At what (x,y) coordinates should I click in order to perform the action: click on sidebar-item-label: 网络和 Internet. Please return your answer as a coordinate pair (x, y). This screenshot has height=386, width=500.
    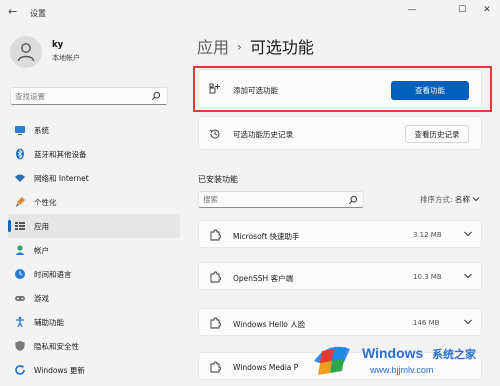
    Looking at the image, I should click on (61, 178).